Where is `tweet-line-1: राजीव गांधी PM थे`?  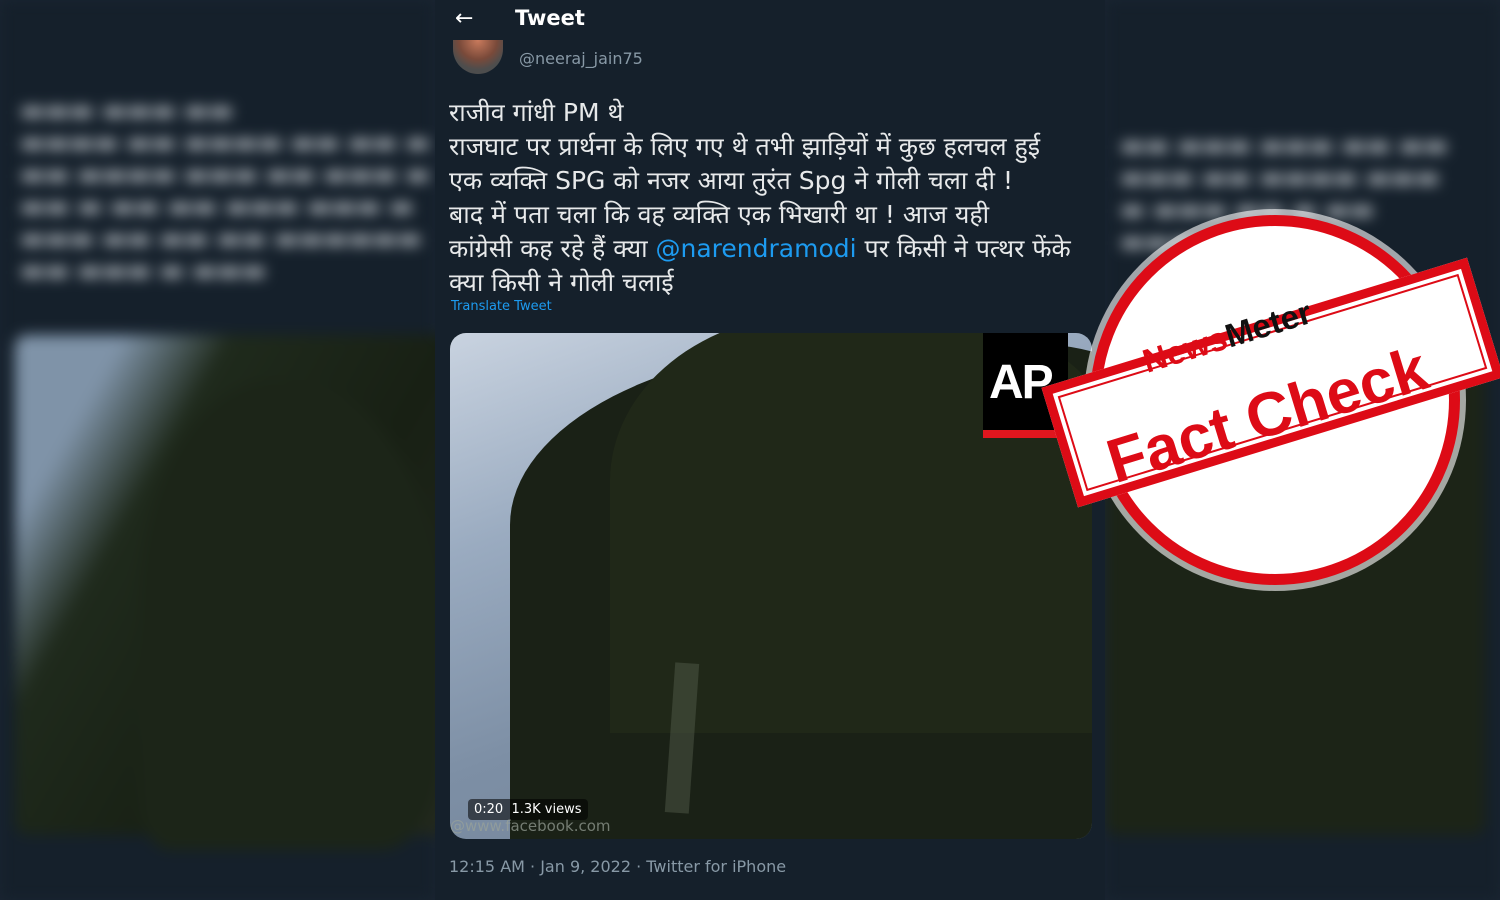
tweet-line-1: राजीव गांधी PM थे is located at coordinates (536, 112).